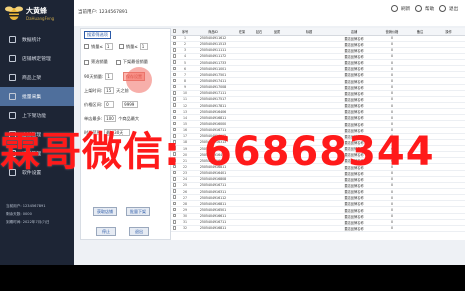 The height and width of the screenshot is (291, 465). I want to click on max-per-shop-row: 单店最多: 100 个商品最大, so click(111, 118).